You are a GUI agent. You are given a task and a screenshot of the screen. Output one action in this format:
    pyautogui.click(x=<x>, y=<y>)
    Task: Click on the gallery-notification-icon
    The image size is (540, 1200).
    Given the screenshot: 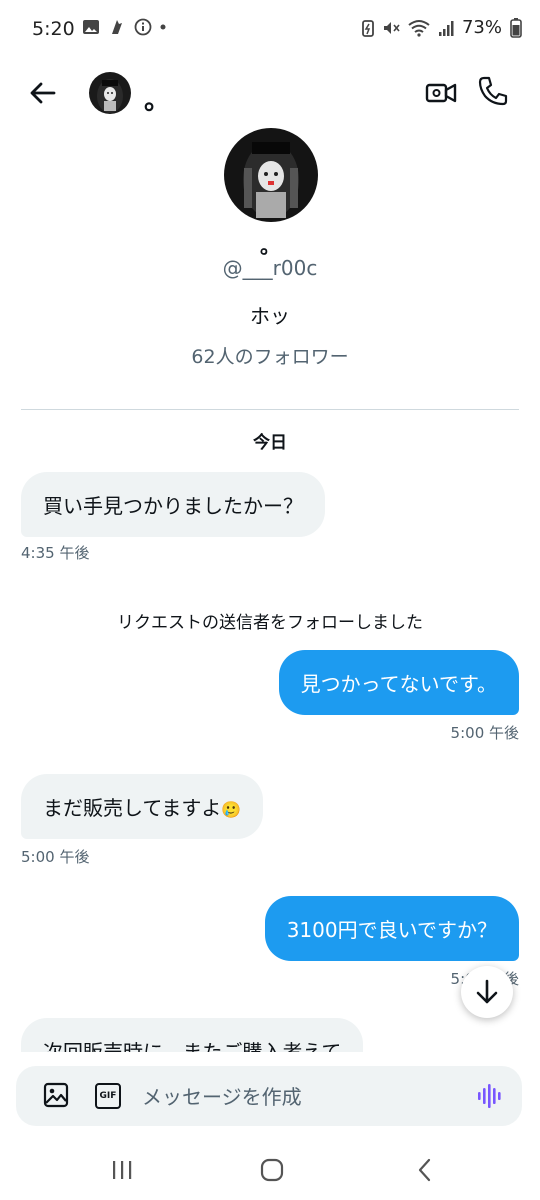 What is the action you would take?
    pyautogui.click(x=91, y=27)
    